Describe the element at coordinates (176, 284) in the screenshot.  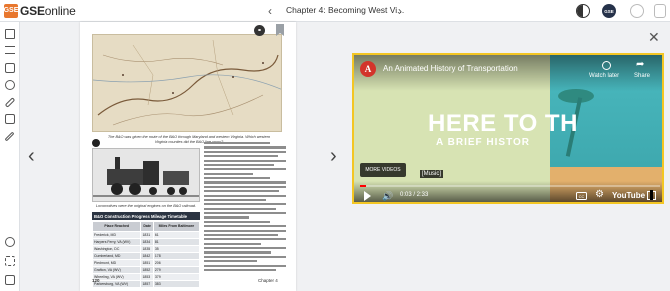
I see `table-cell: 383` at that location.